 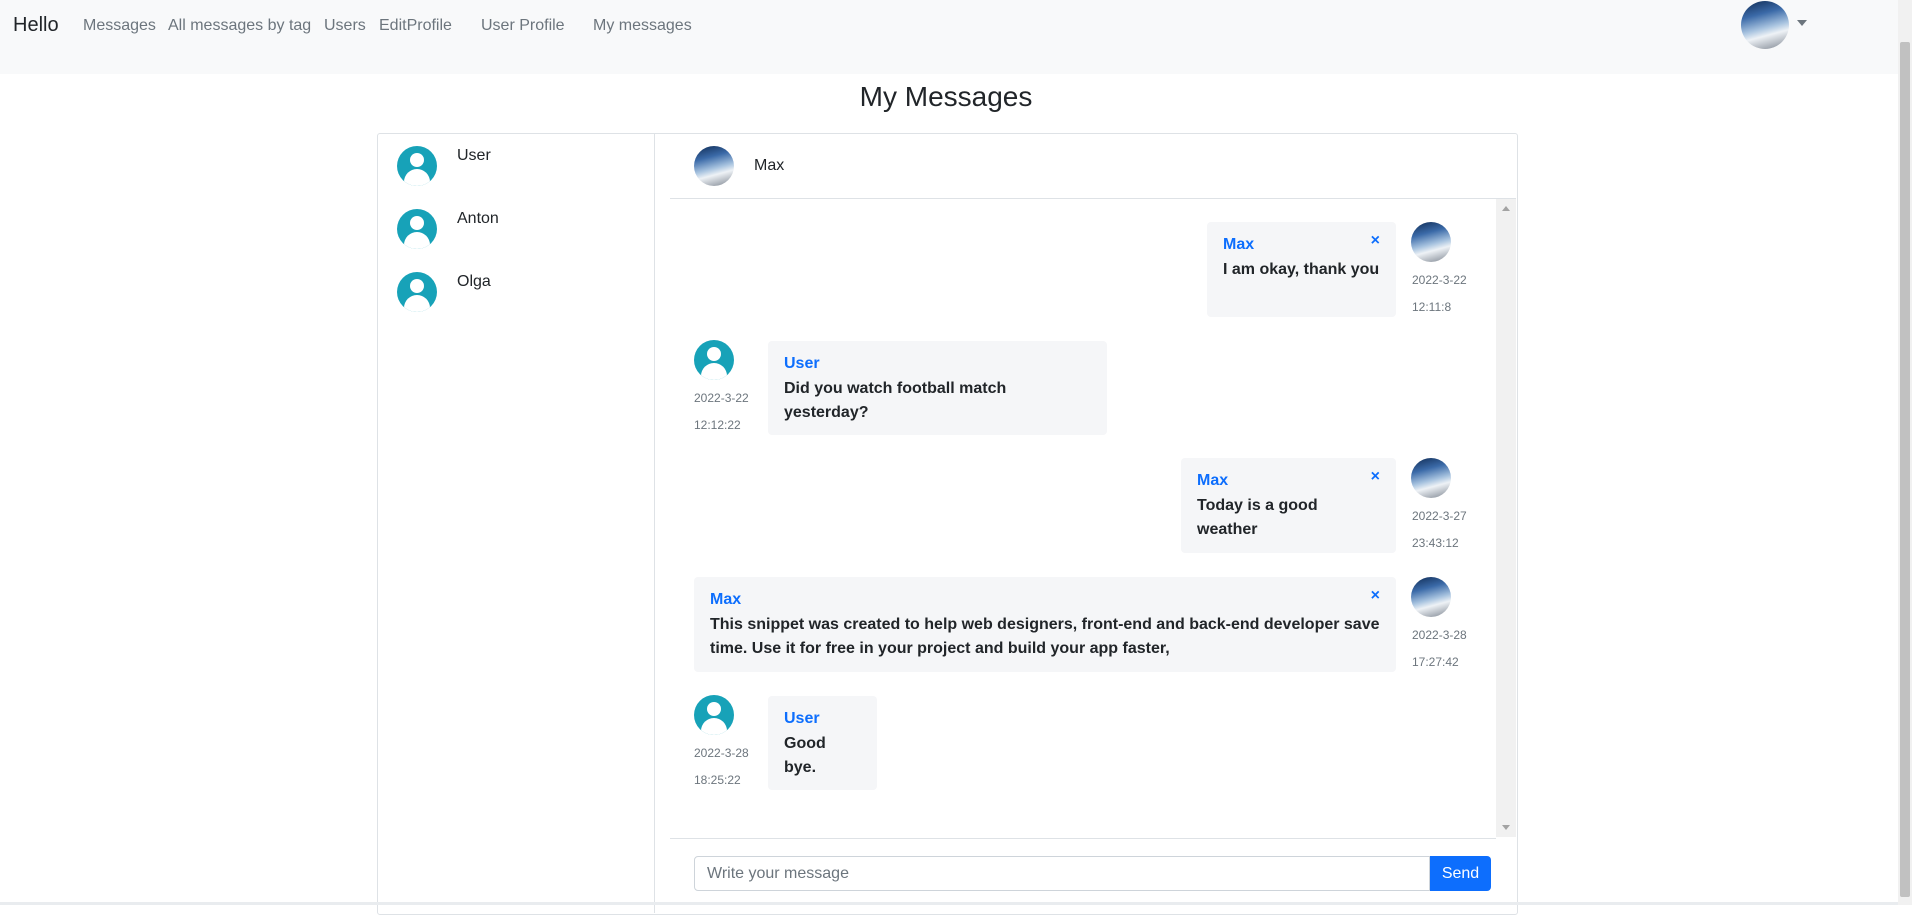 I want to click on chevron-down-icon, so click(x=1802, y=23).